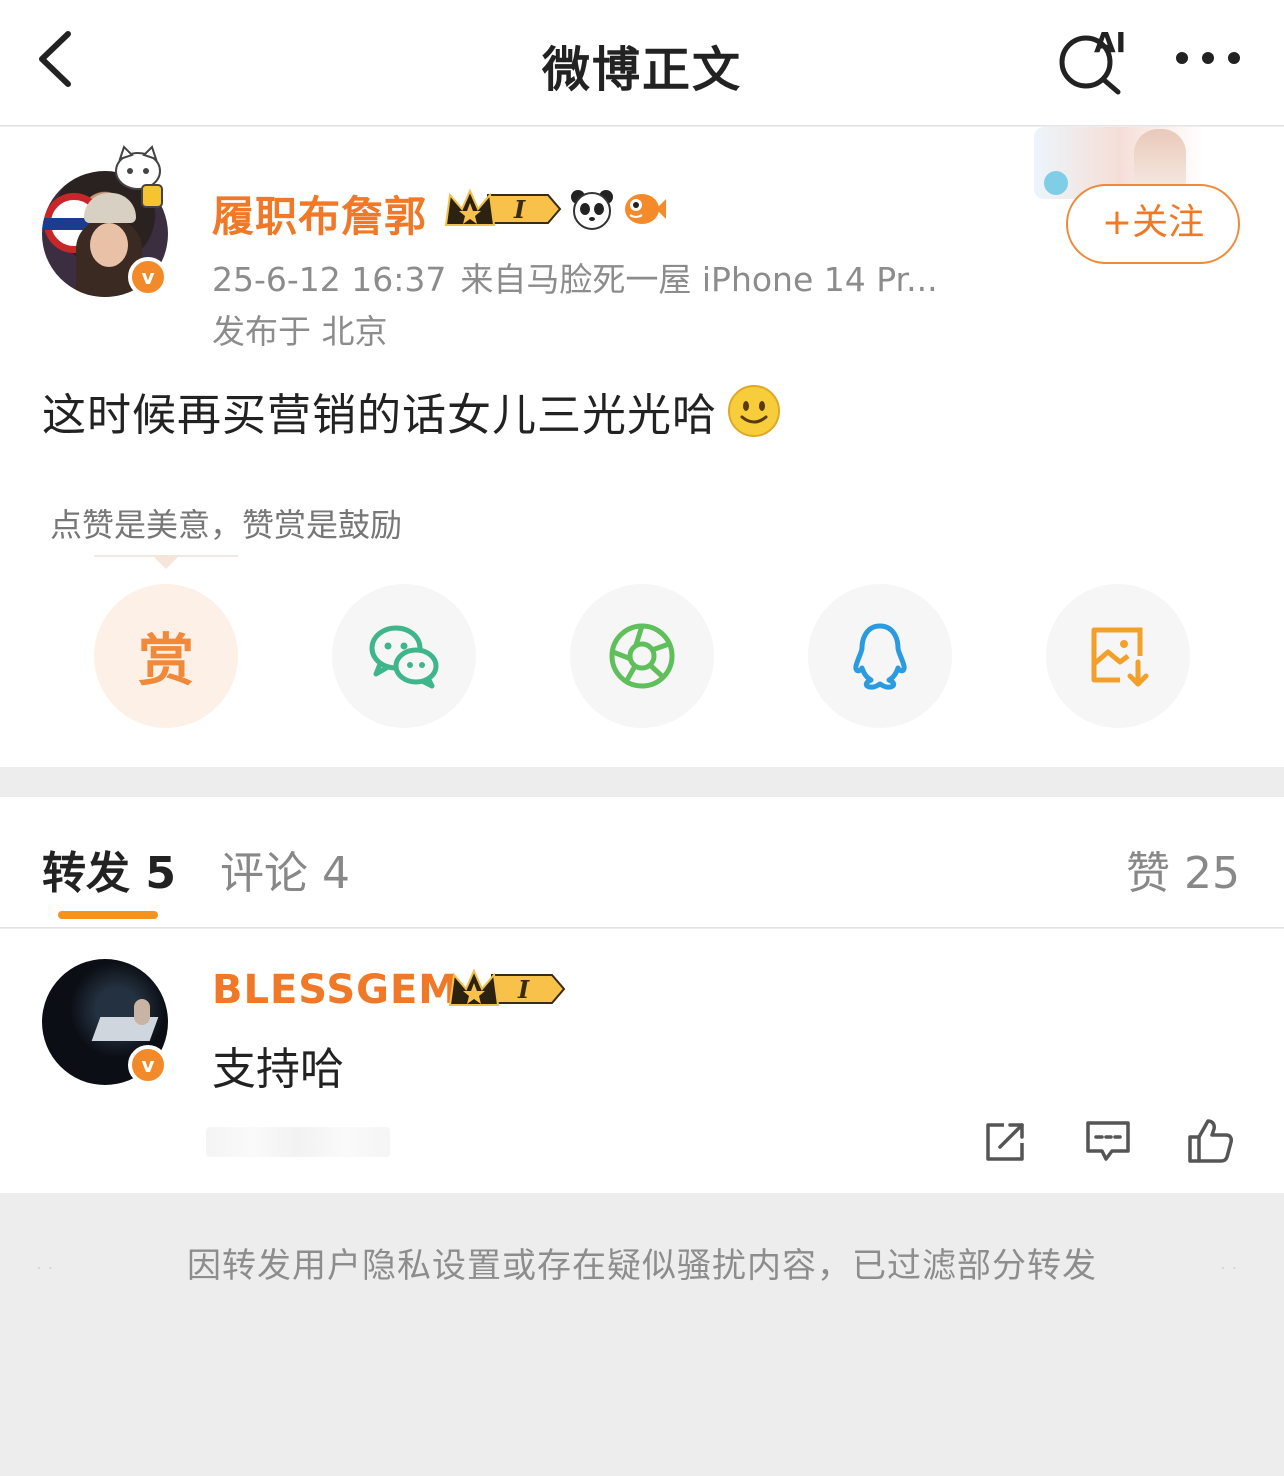 The width and height of the screenshot is (1284, 1476). I want to click on reward-label: 赏, so click(166, 661).